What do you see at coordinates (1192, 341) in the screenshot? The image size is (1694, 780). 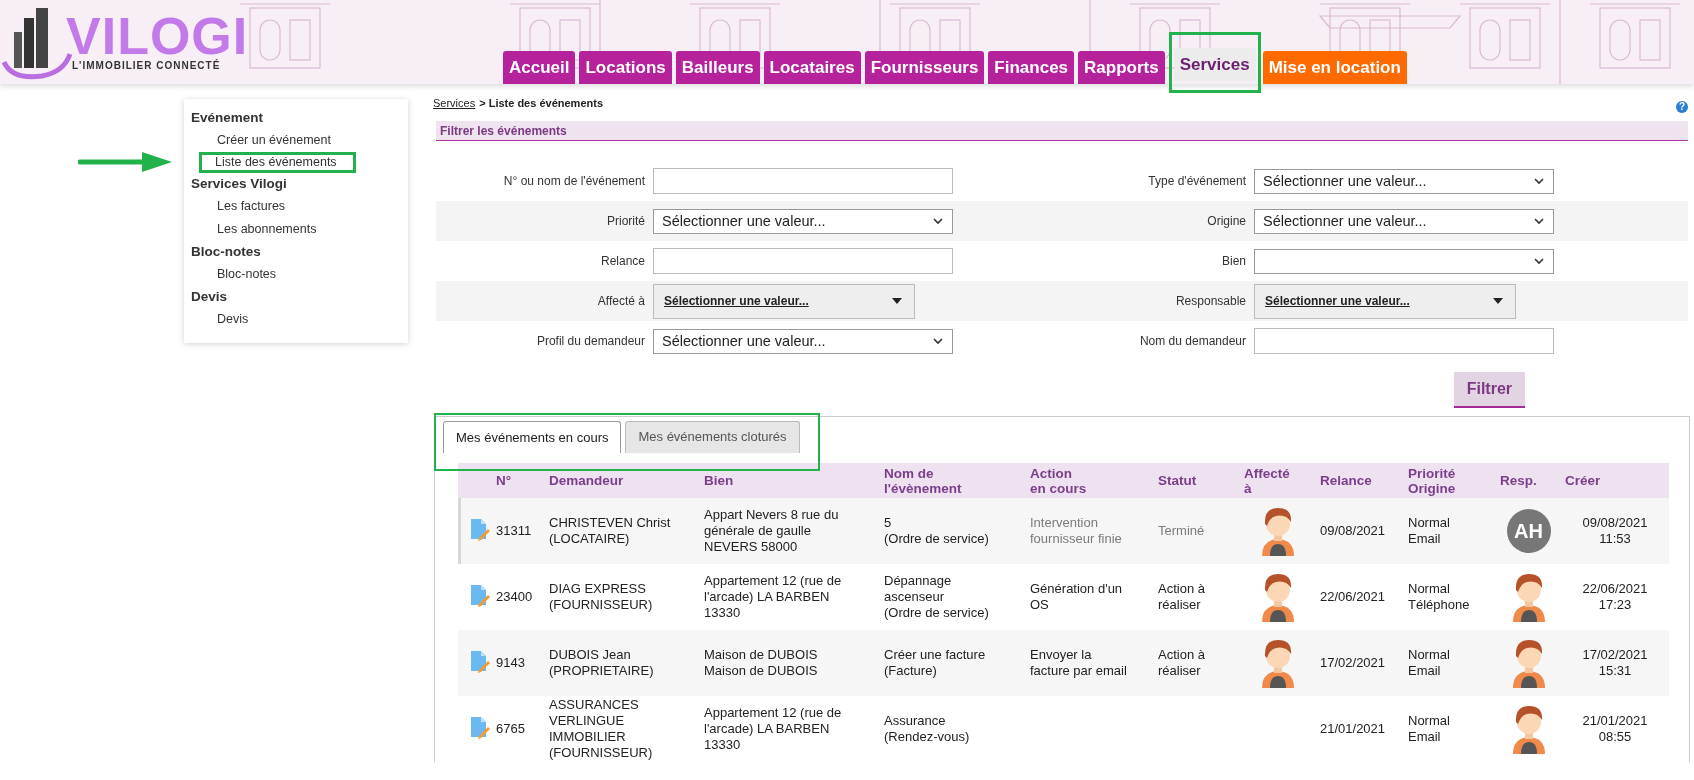 I see `field-label: Nom du demandeur` at bounding box center [1192, 341].